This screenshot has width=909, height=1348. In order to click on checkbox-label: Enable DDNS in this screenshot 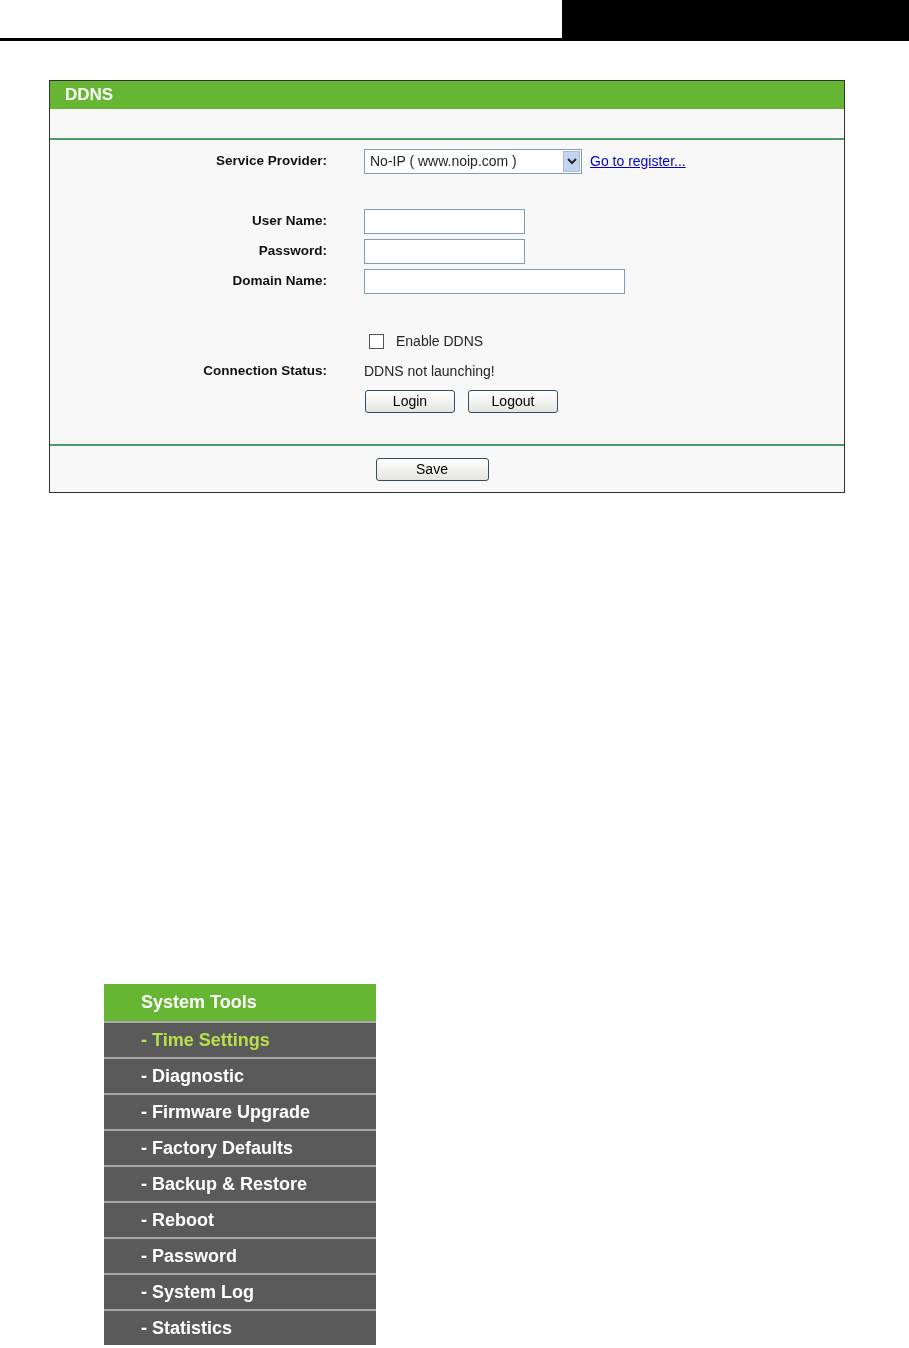, I will do `click(440, 341)`.